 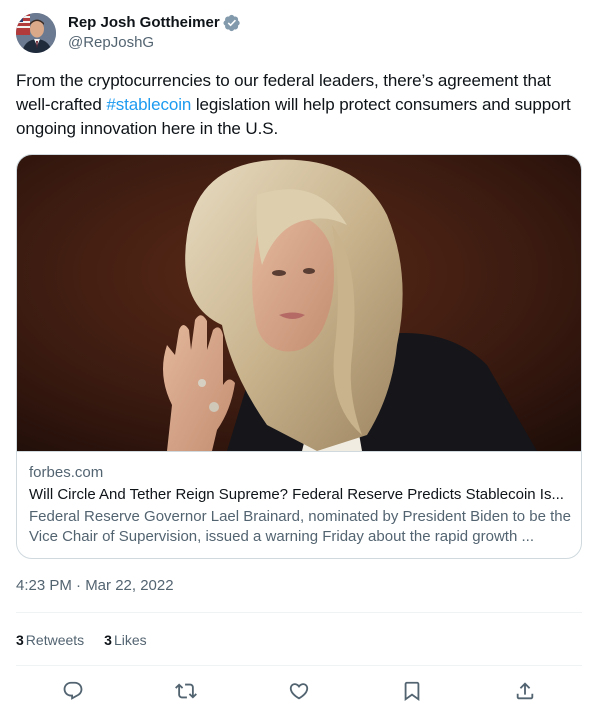 What do you see at coordinates (144, 23) in the screenshot?
I see `author-display-name: Rep Josh Gottheimer` at bounding box center [144, 23].